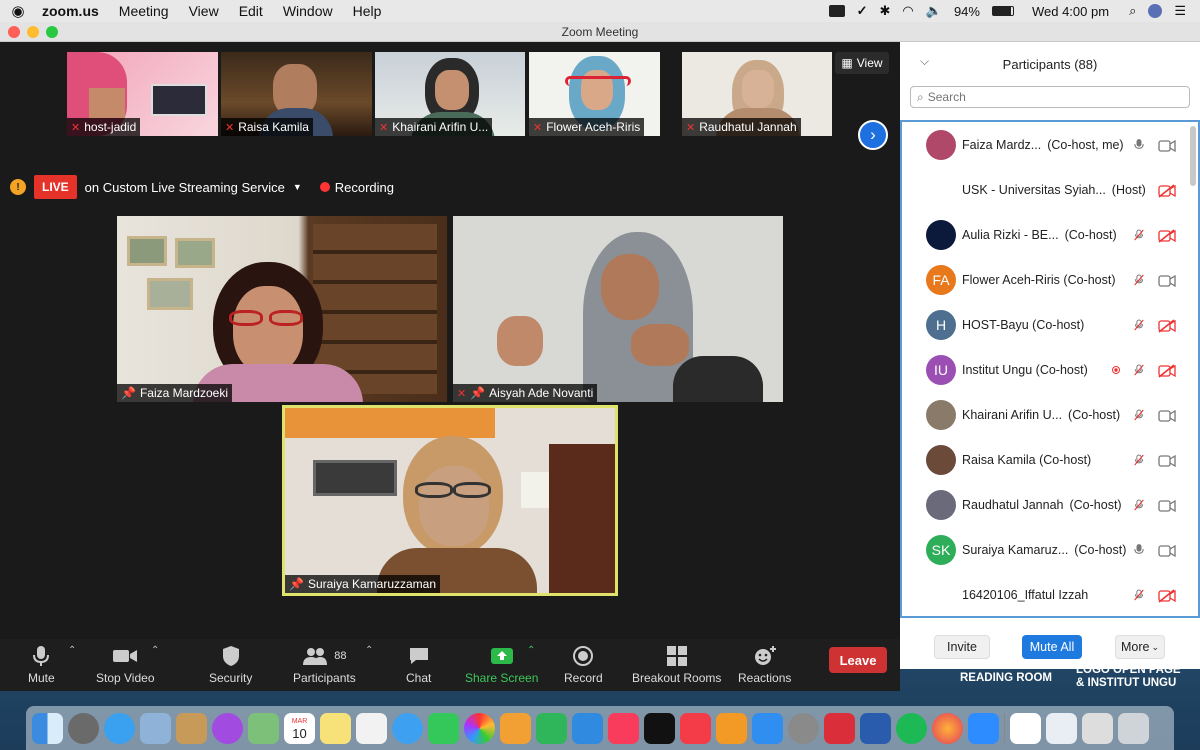 This screenshot has width=1200, height=750. I want to click on video-tile-aisyah: ✕ 📌 Aisyah Ade Novanti, so click(618, 309).